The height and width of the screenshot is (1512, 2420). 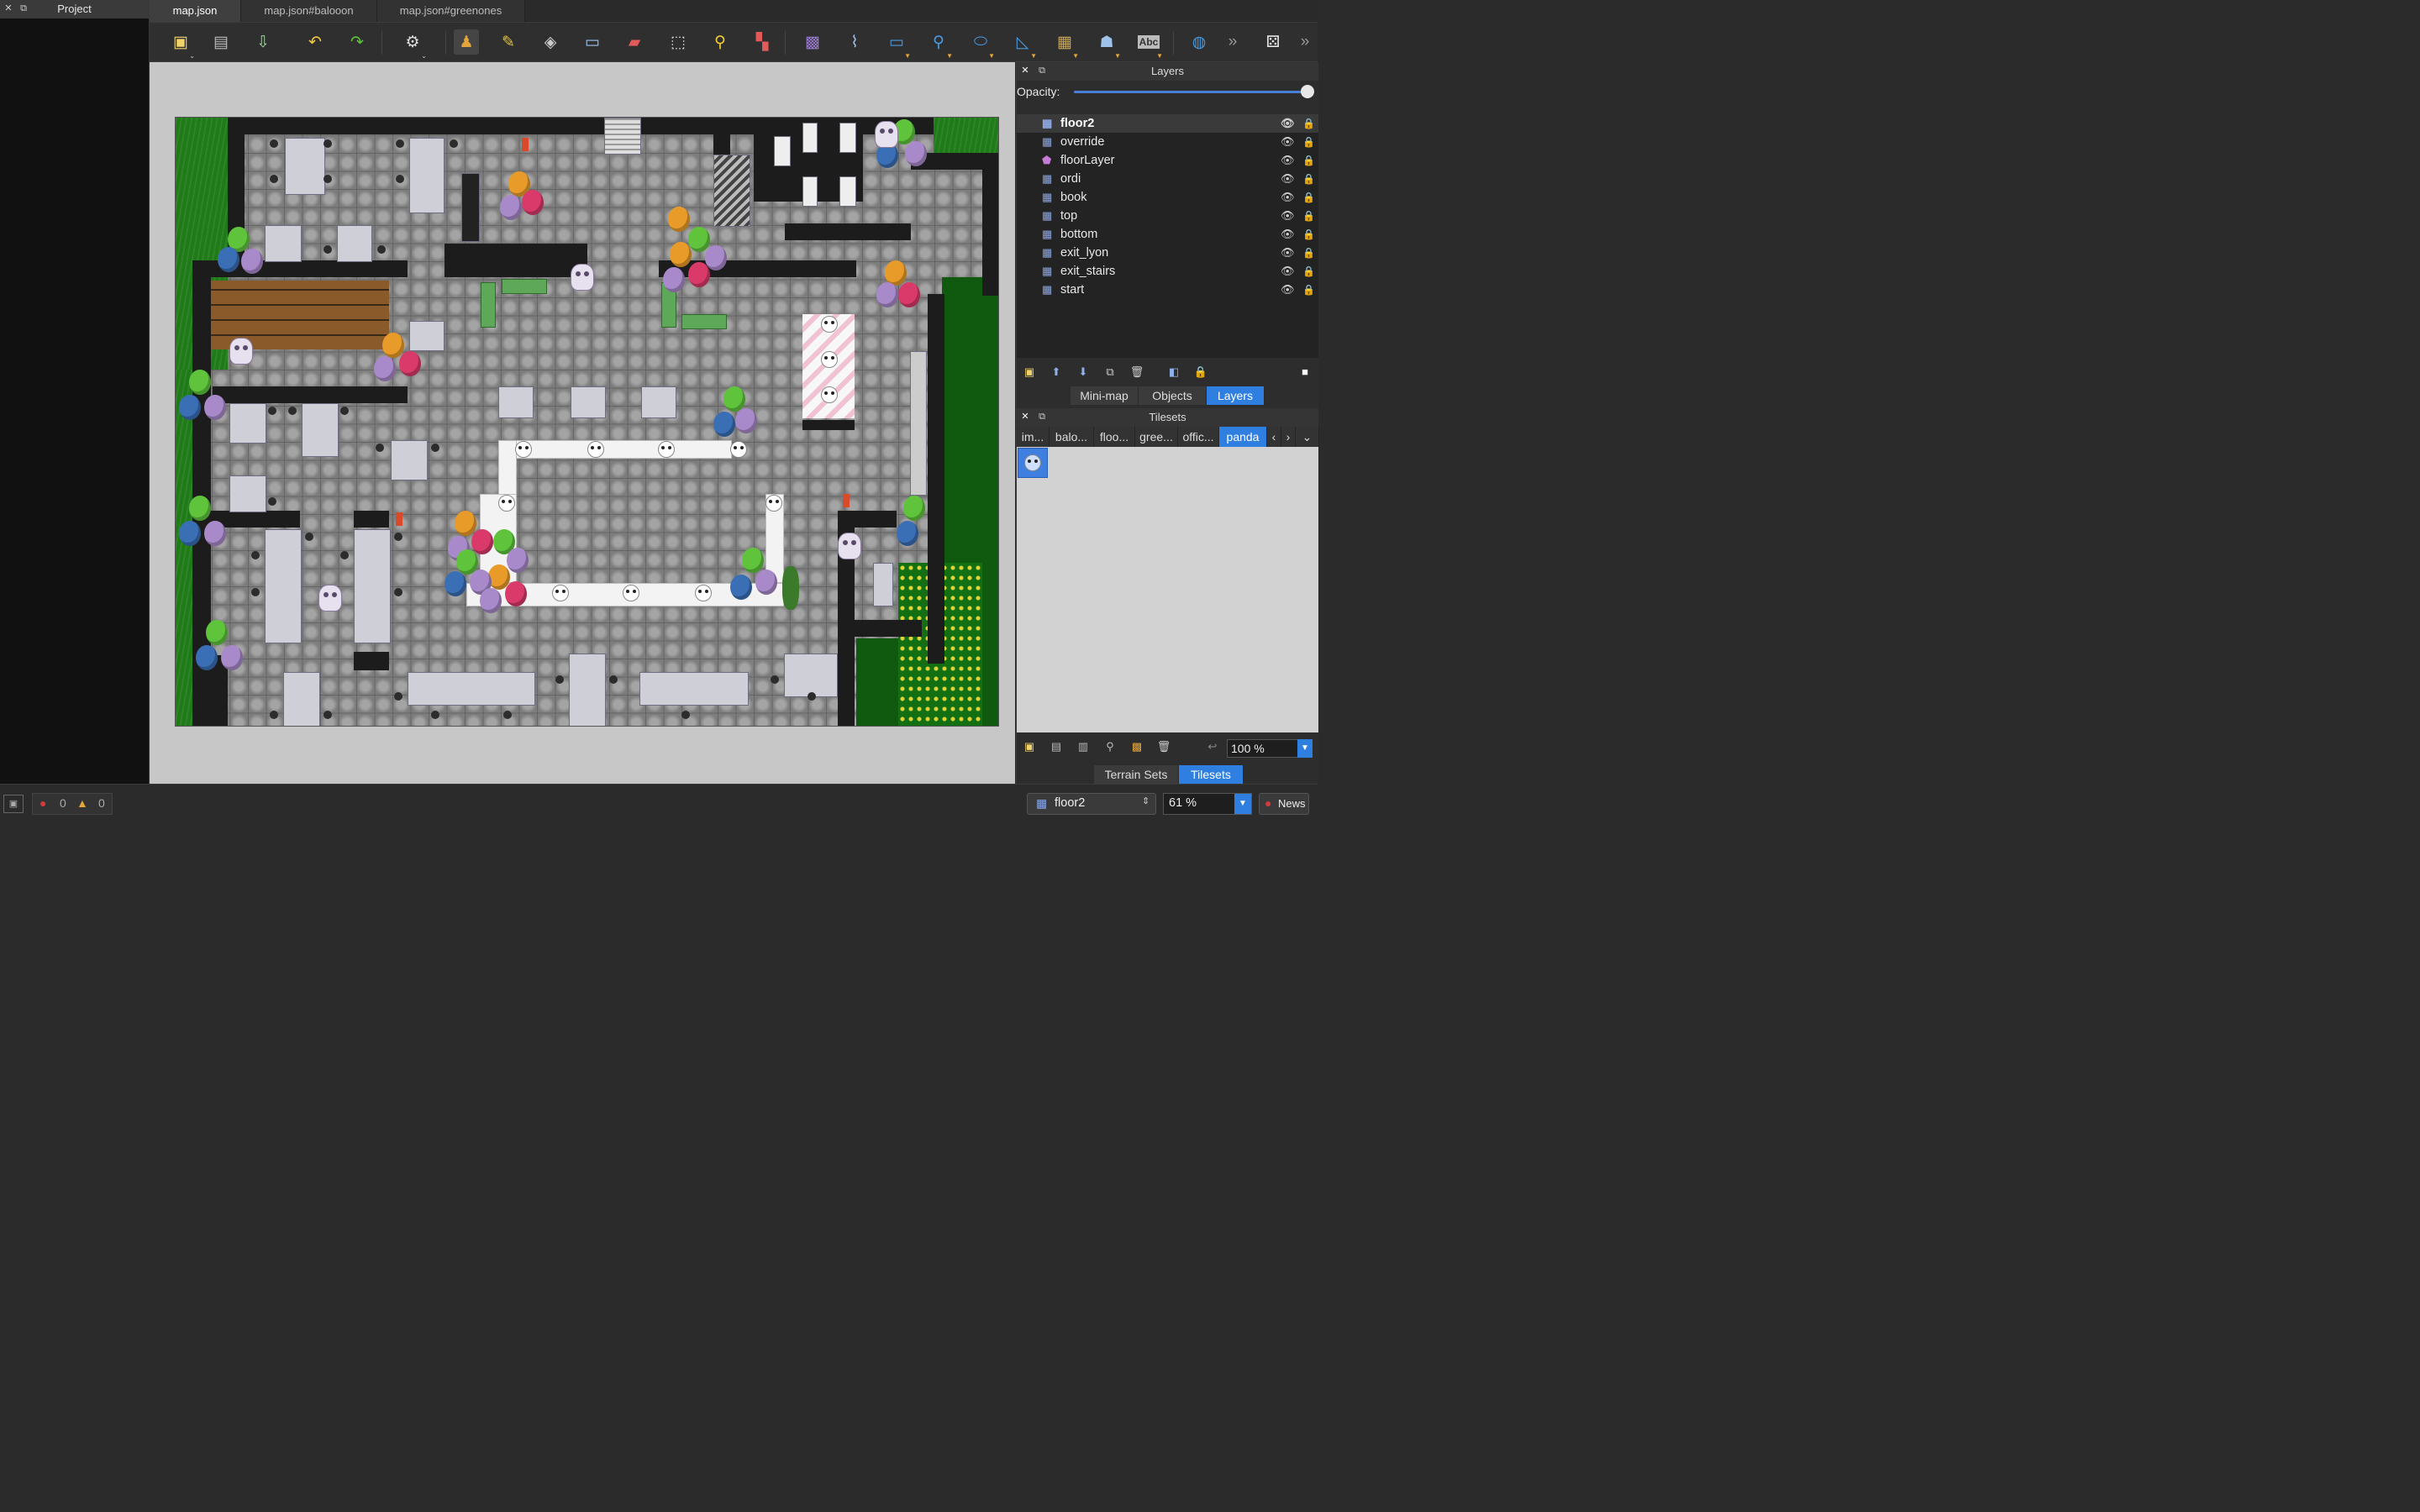 I want to click on save-icon: ⇩, so click(x=263, y=42).